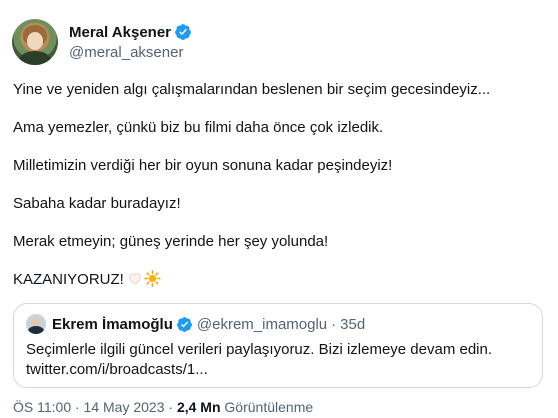 The image size is (558, 418). I want to click on quoted-author-handle: @ekrem_imamoglu, so click(262, 324).